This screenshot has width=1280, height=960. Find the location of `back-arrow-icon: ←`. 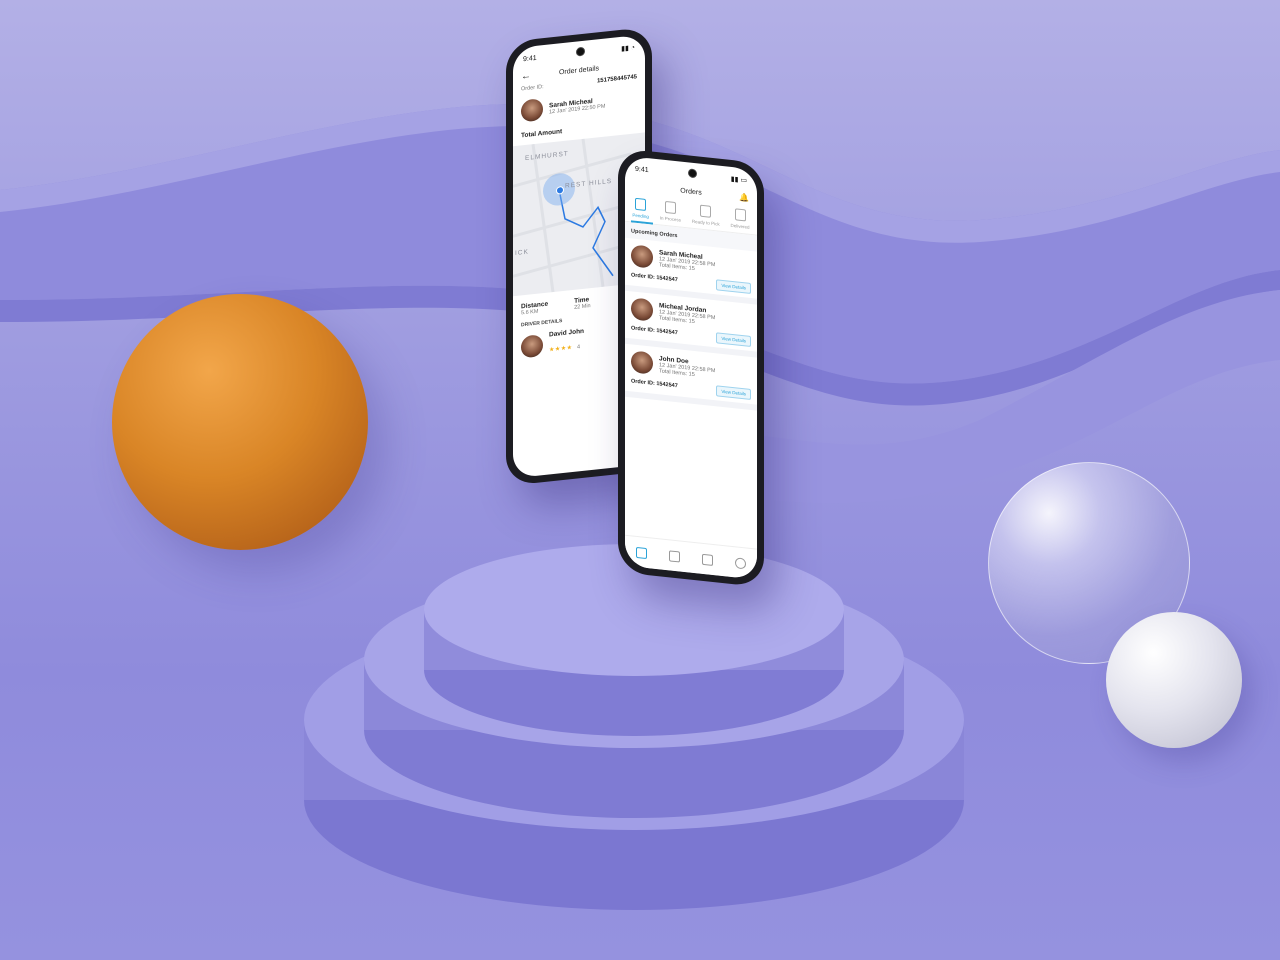

back-arrow-icon: ← is located at coordinates (526, 76).